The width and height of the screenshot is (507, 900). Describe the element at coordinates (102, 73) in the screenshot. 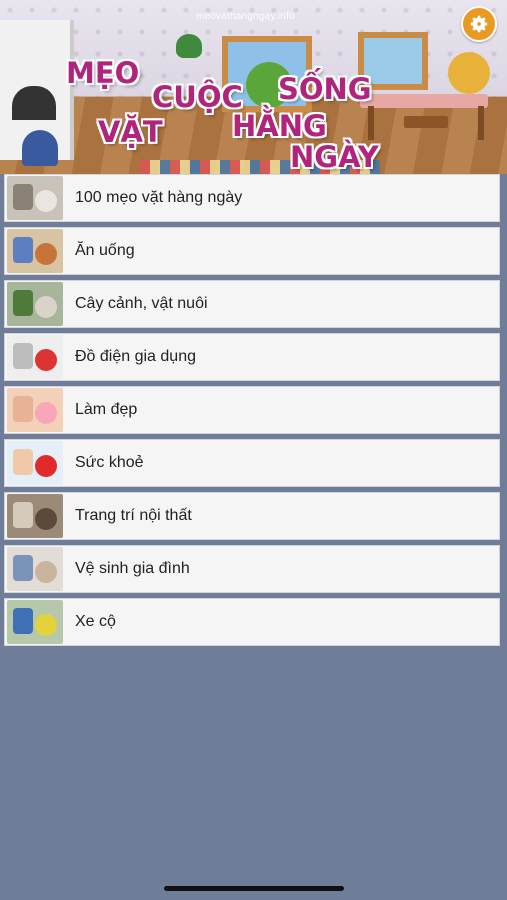

I see `app-title-word: MẸO` at that location.